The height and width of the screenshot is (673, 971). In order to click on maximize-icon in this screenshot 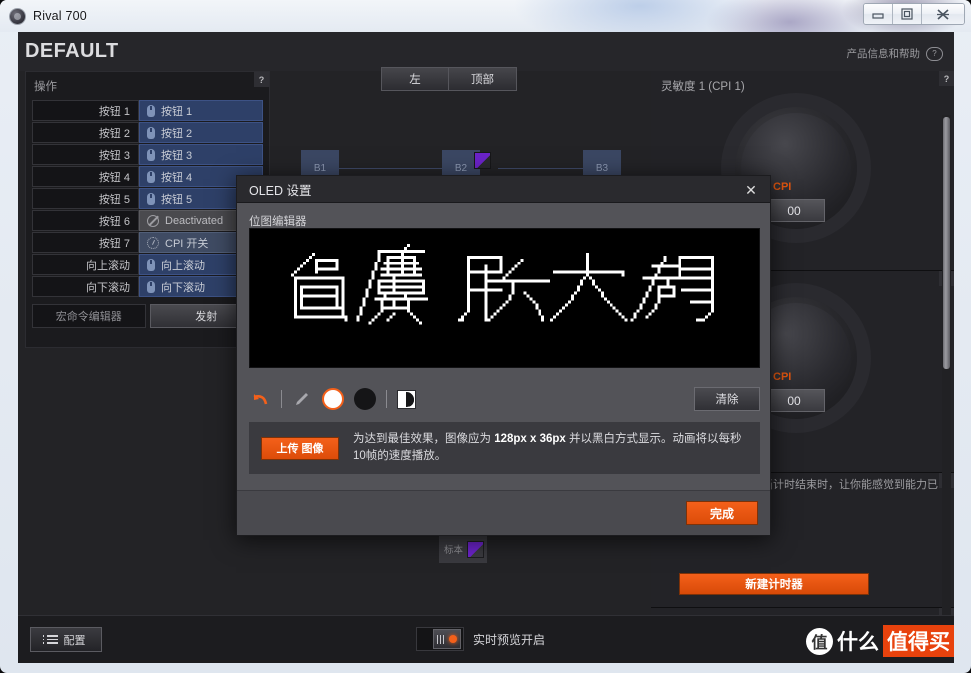, I will do `click(907, 14)`.